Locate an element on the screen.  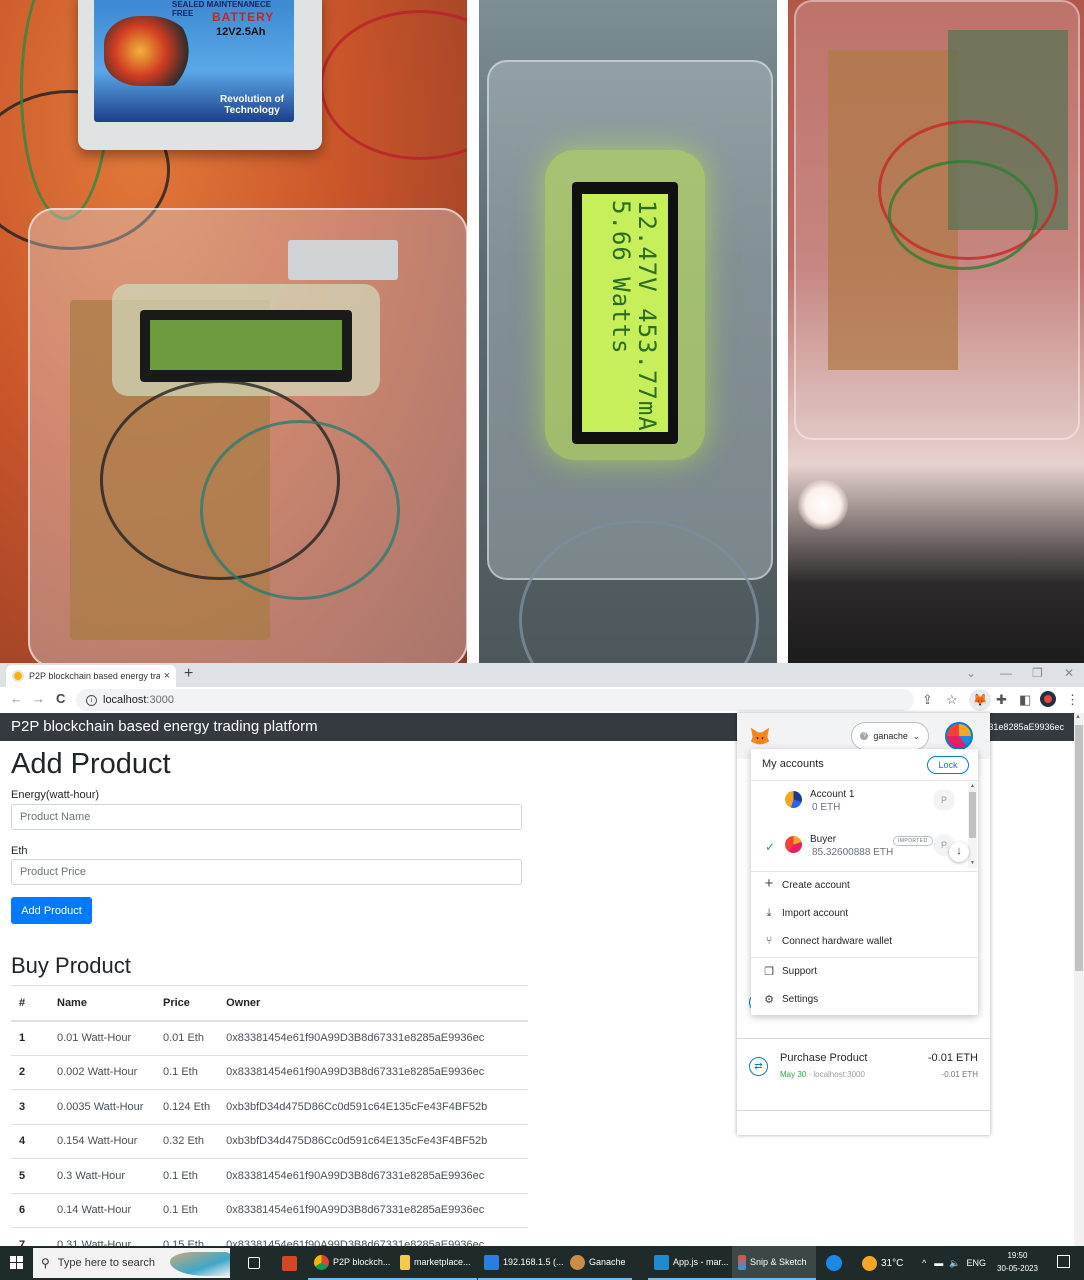
account-avatar-button is located at coordinates (959, 736).